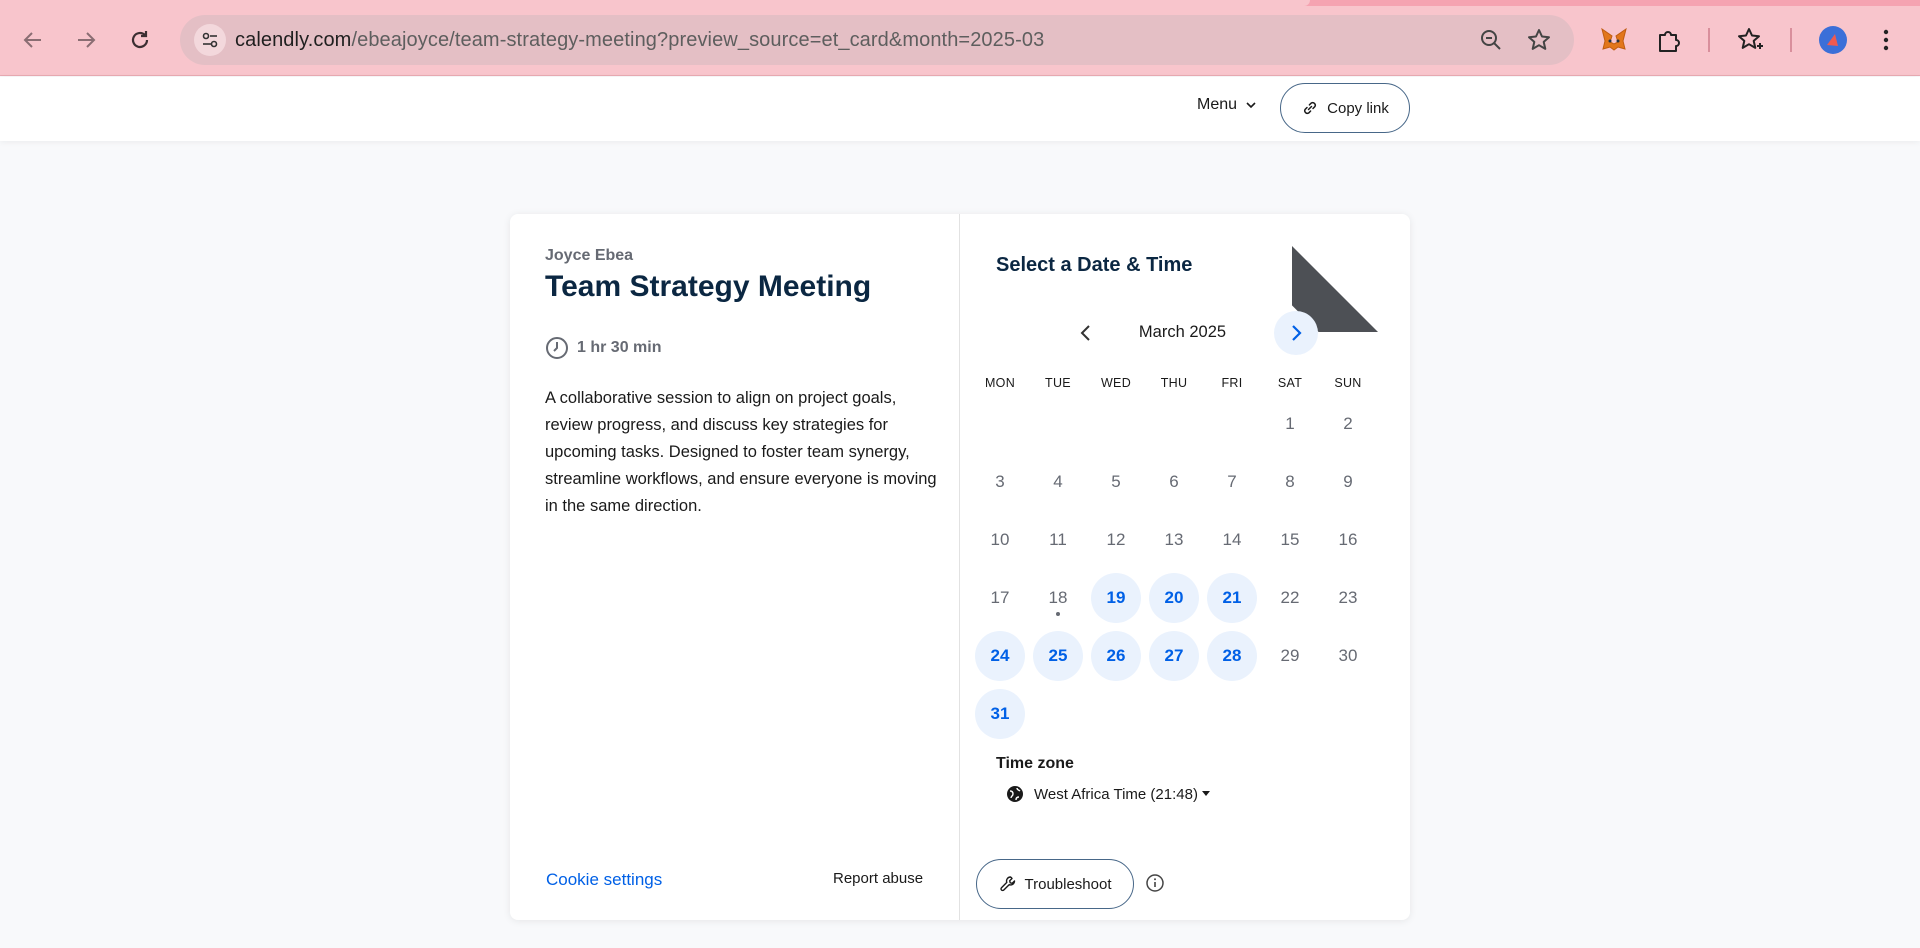  What do you see at coordinates (1232, 598) in the screenshot?
I see `calendar-day-available: 21` at bounding box center [1232, 598].